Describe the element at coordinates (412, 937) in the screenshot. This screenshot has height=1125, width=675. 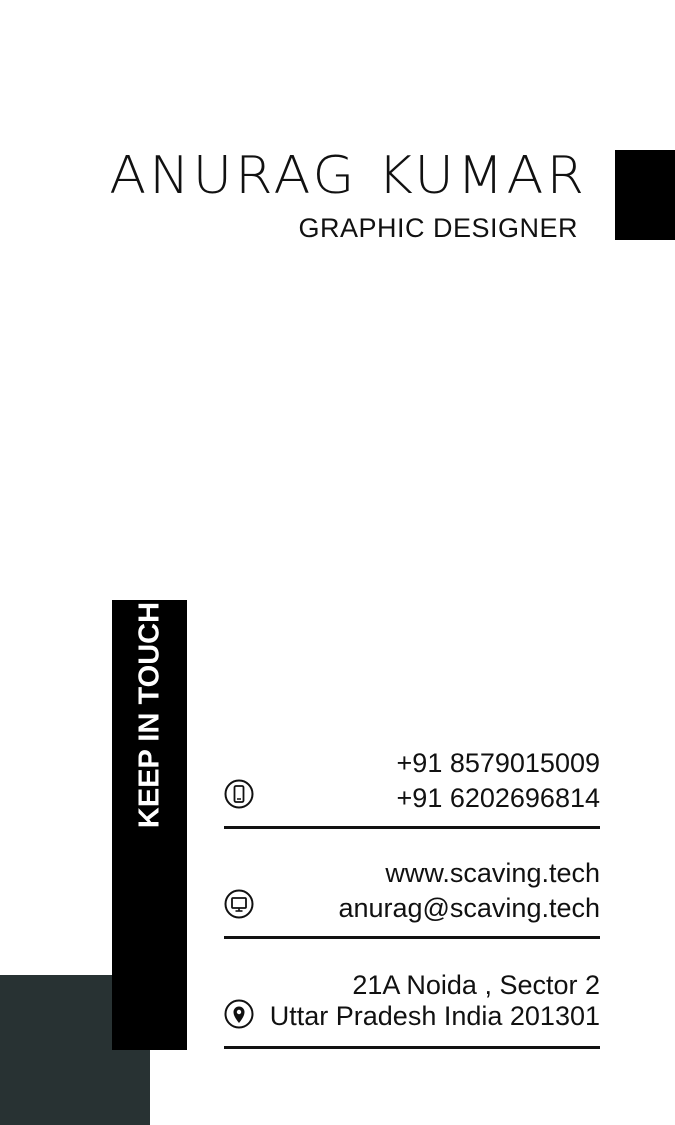
I see `web-divider` at that location.